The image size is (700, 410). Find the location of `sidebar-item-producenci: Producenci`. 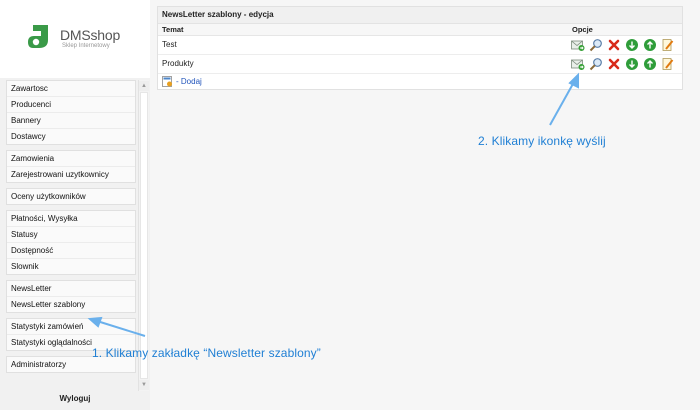

sidebar-item-producenci: Producenci is located at coordinates (71, 105).